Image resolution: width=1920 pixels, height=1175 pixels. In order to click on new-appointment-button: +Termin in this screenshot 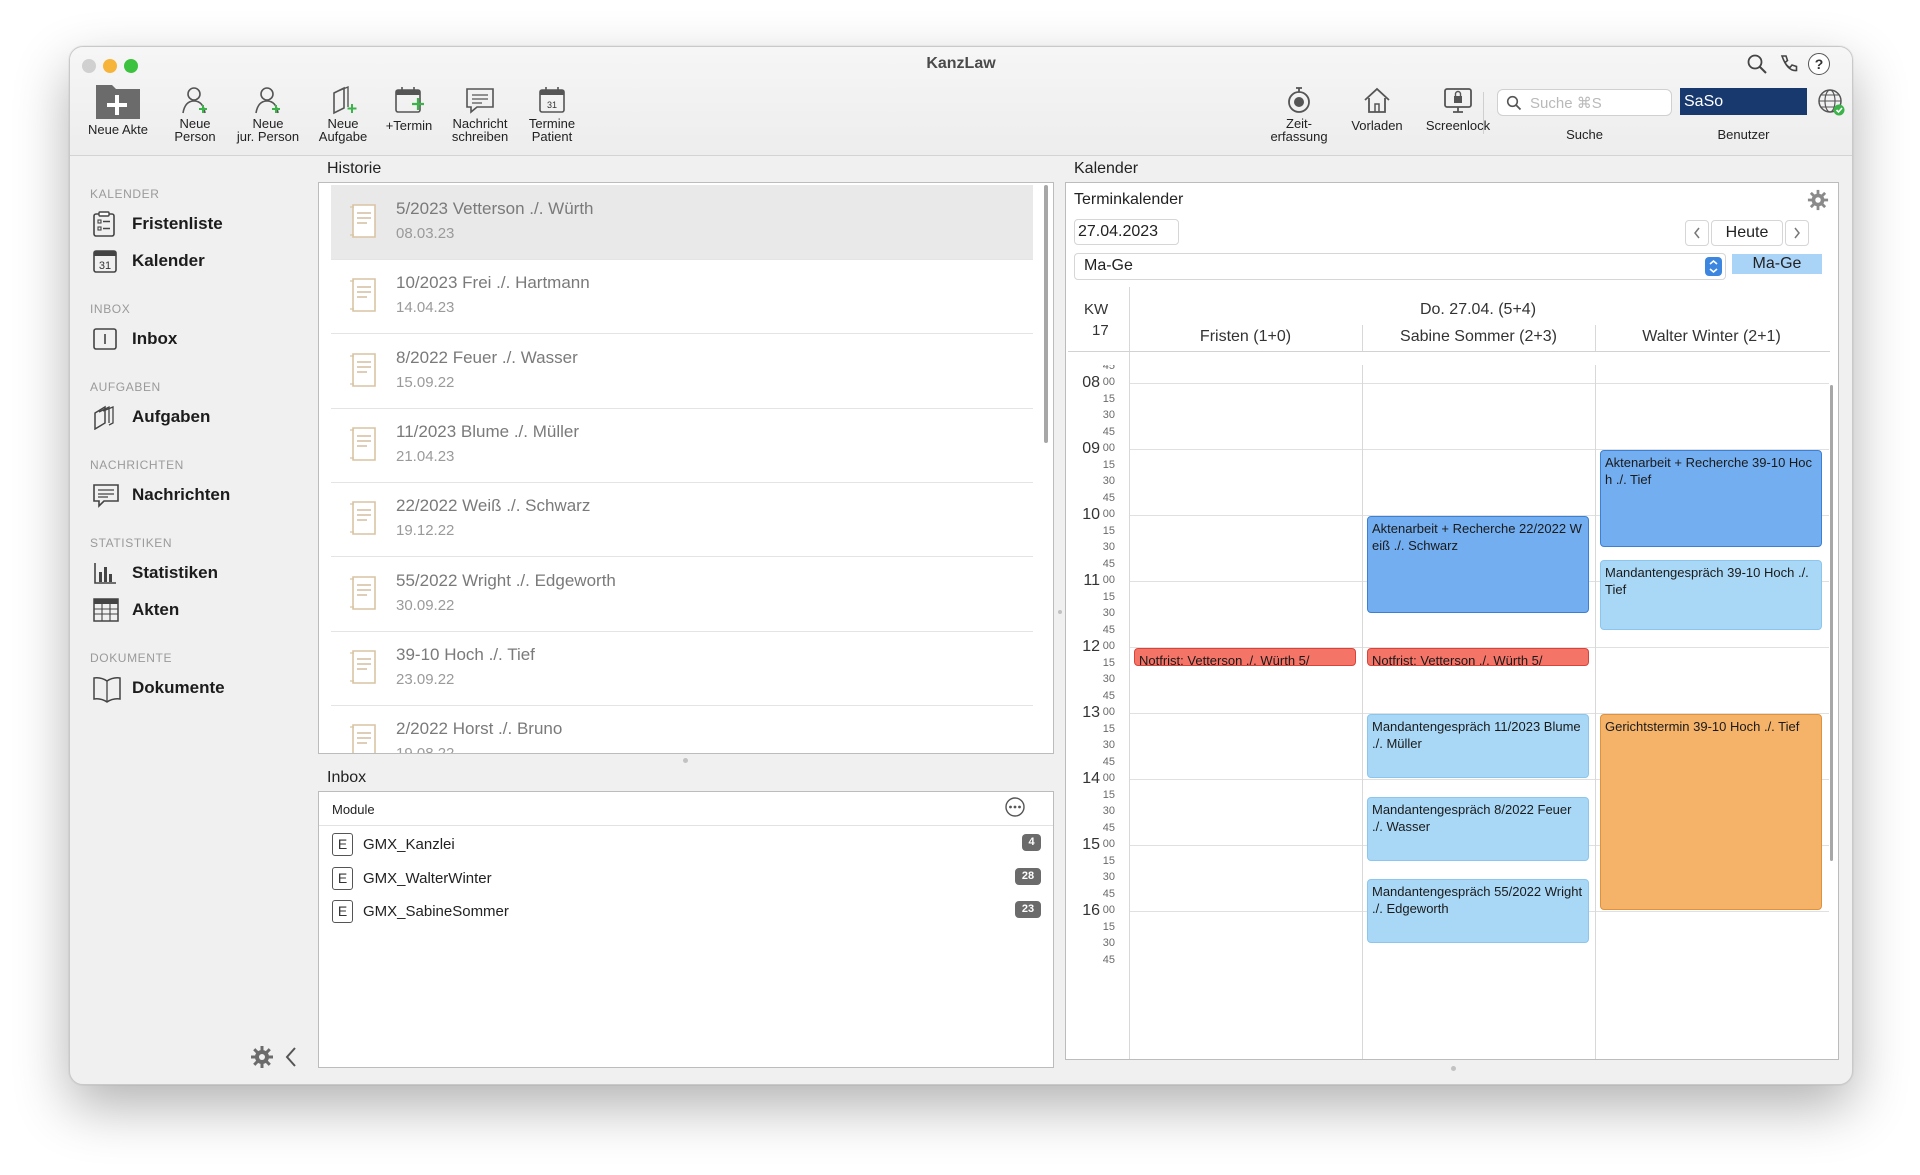, I will do `click(409, 108)`.